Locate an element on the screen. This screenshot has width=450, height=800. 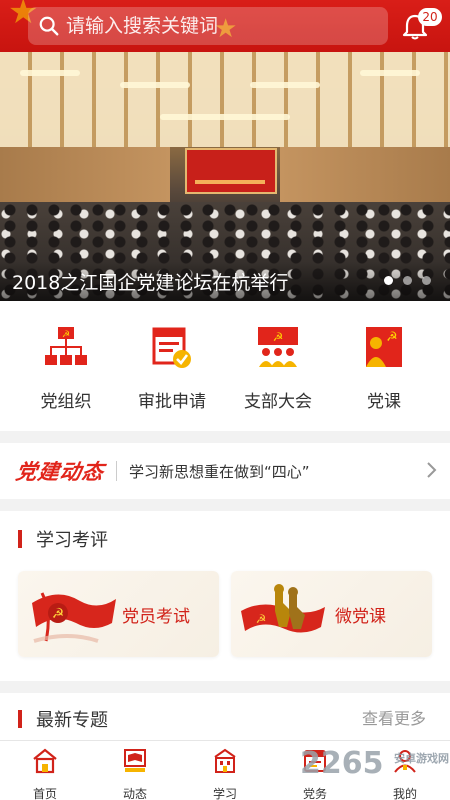
search-input is located at coordinates (216, 26).